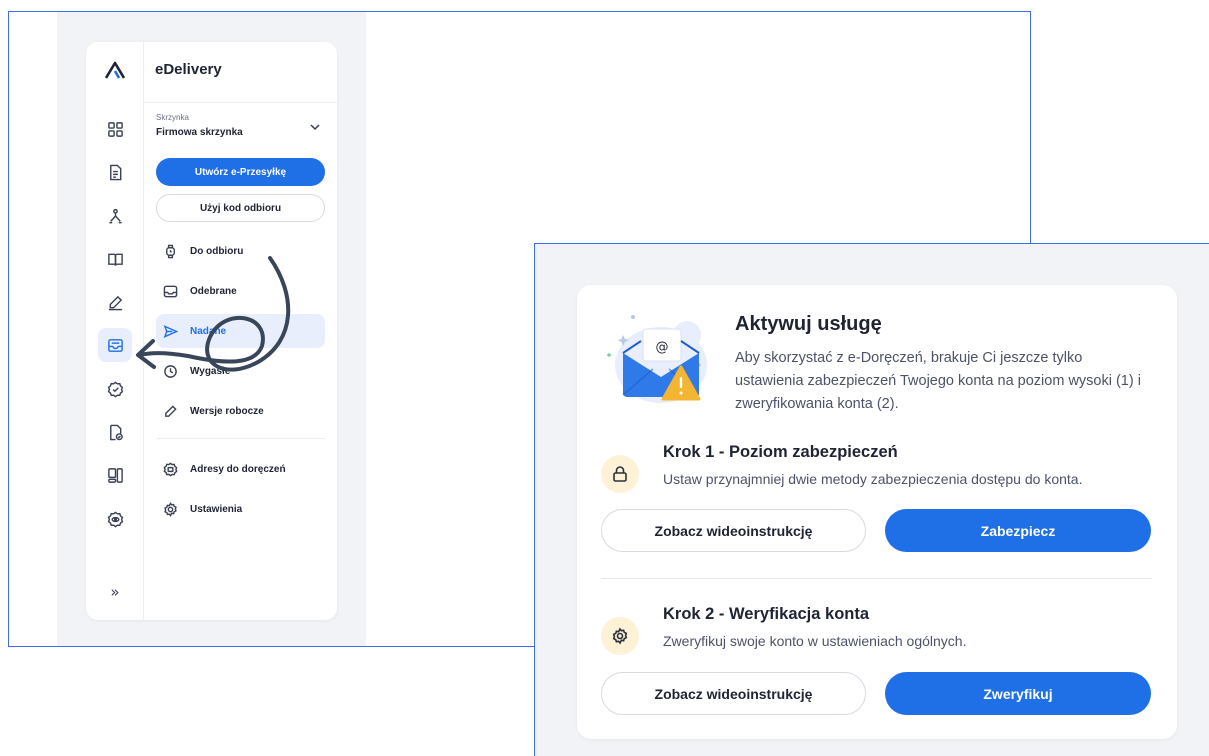  What do you see at coordinates (1018, 530) in the screenshot?
I see `secure-button: Zabezpiecz` at bounding box center [1018, 530].